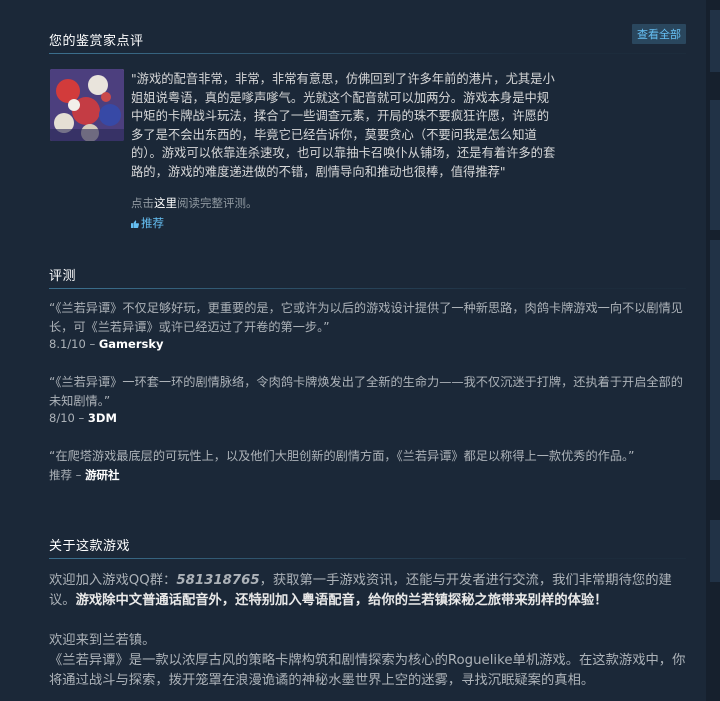 The image size is (720, 701). I want to click on review-source: 8/10 – 3DM, so click(367, 418).